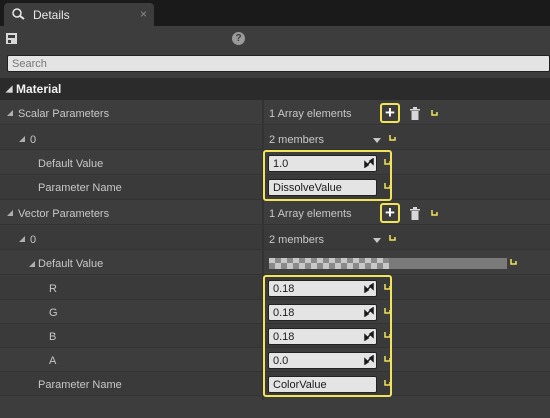 This screenshot has height=418, width=550. I want to click on b-label: B, so click(53, 337).